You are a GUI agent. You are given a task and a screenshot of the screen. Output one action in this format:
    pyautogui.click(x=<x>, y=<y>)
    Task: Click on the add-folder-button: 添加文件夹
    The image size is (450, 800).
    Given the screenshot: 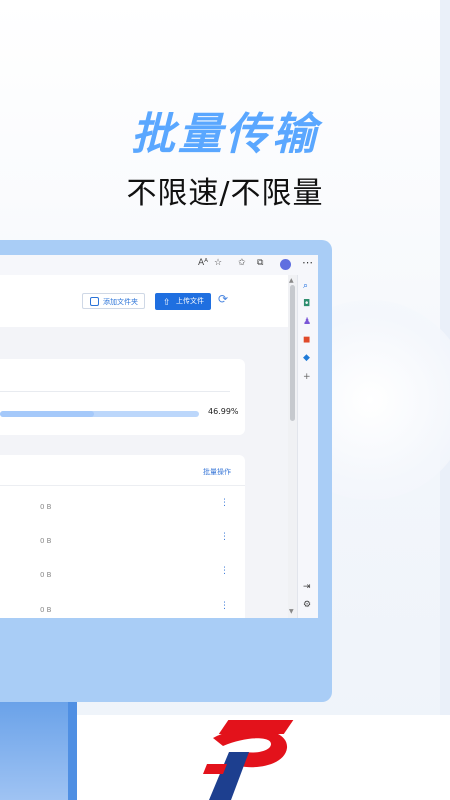 What is the action you would take?
    pyautogui.click(x=113, y=301)
    